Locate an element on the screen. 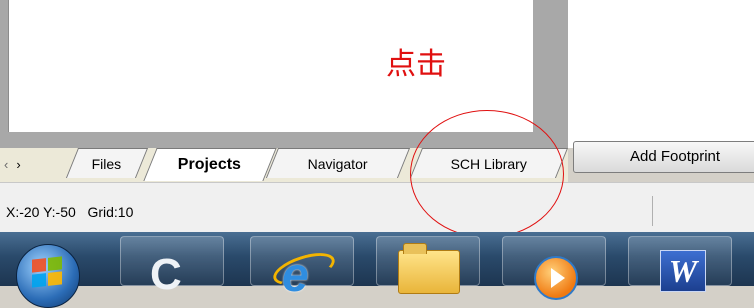 Image resolution: width=754 pixels, height=308 pixels. tab-projects: Projects is located at coordinates (210, 164).